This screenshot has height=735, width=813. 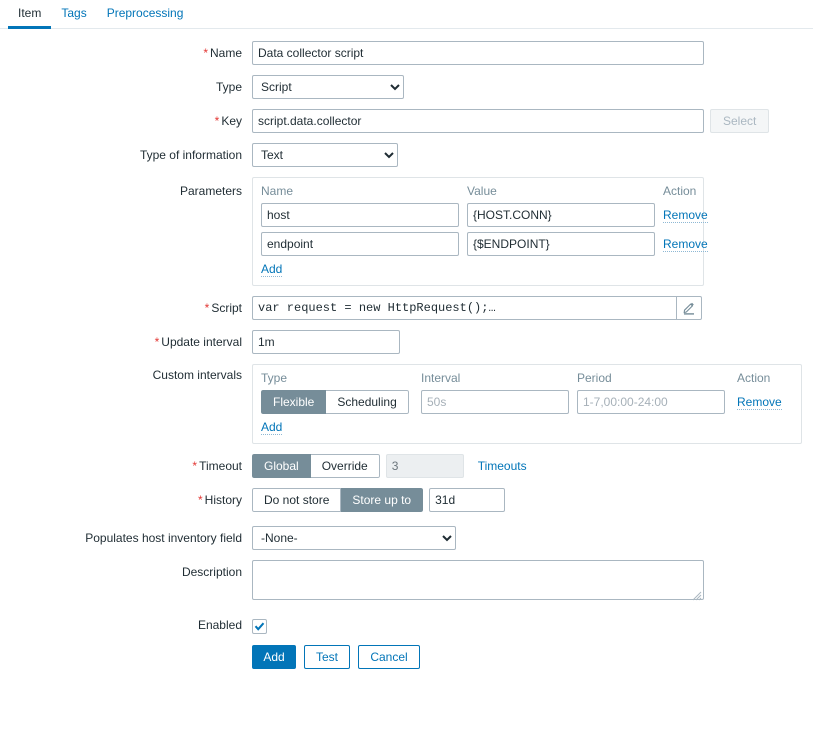 I want to click on parameters-add-row: Add, so click(x=488, y=271).